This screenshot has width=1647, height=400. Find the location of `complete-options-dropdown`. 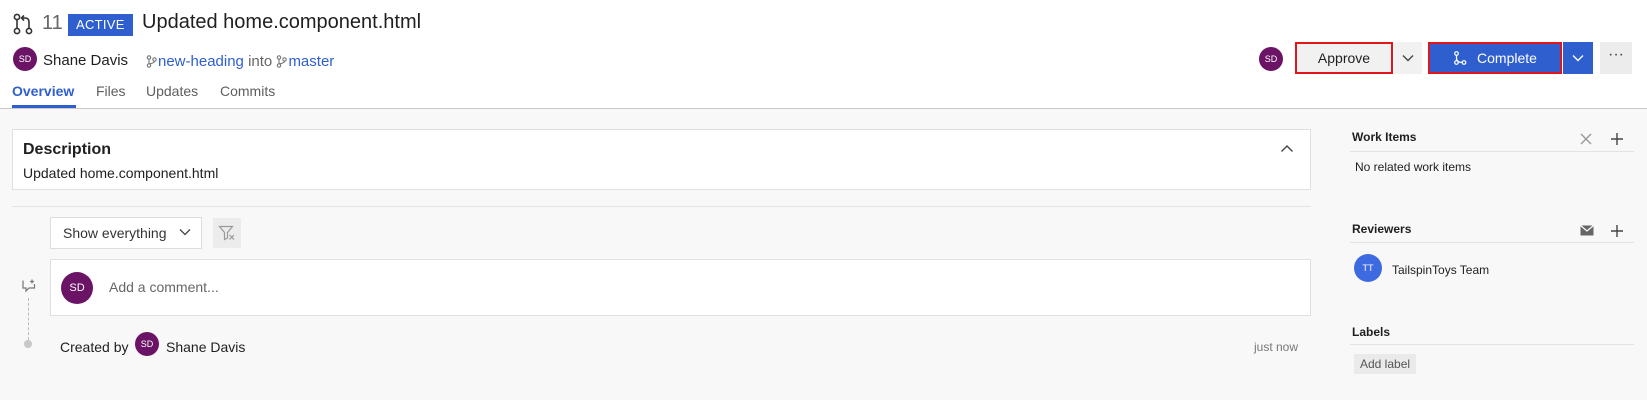

complete-options-dropdown is located at coordinates (1578, 58).